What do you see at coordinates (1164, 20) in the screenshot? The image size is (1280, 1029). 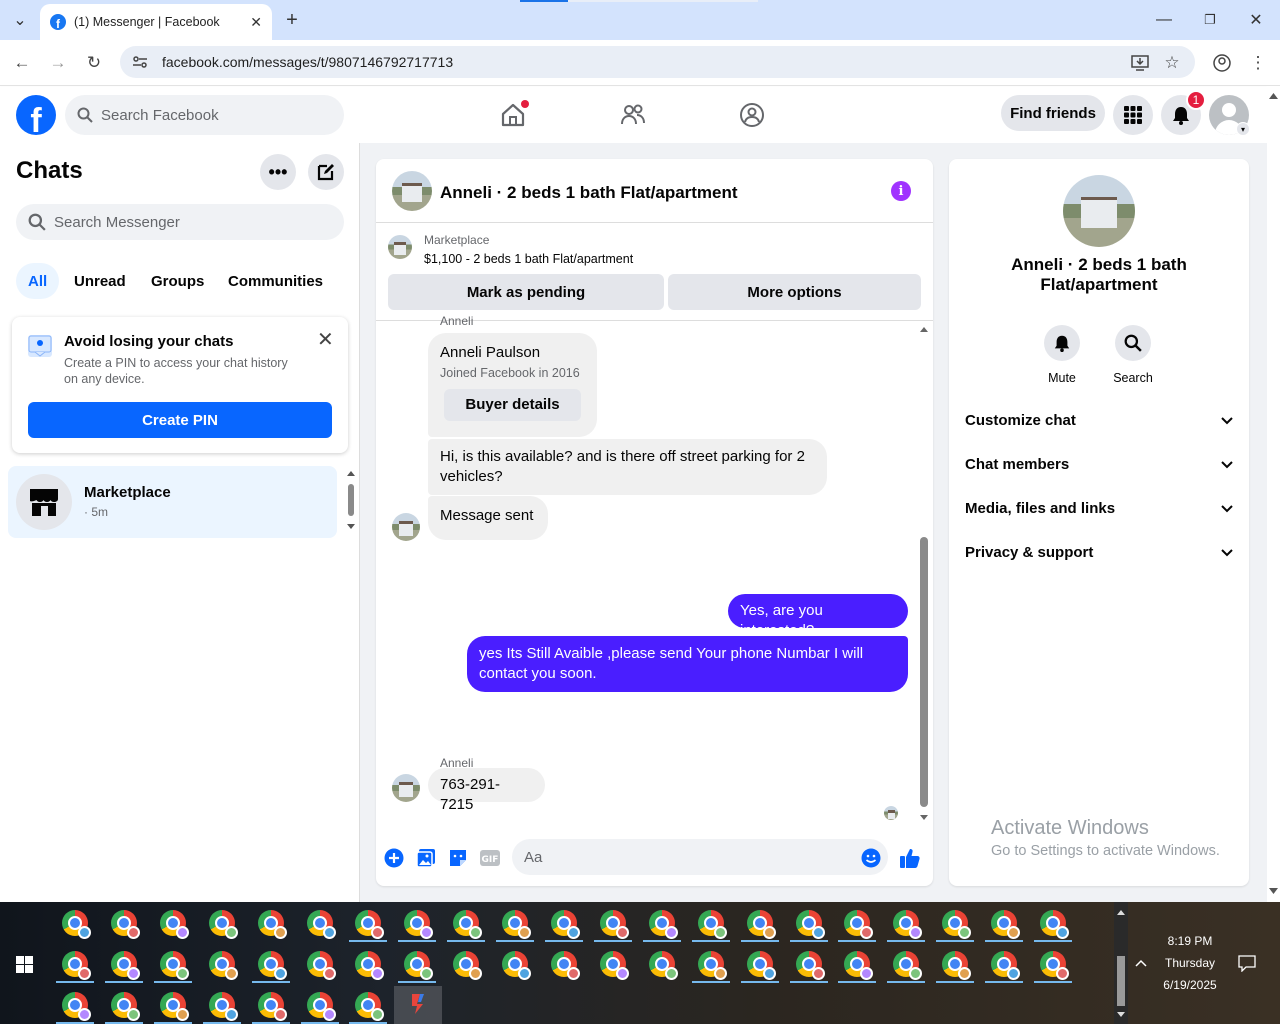 I see `minimize-icon: —` at bounding box center [1164, 20].